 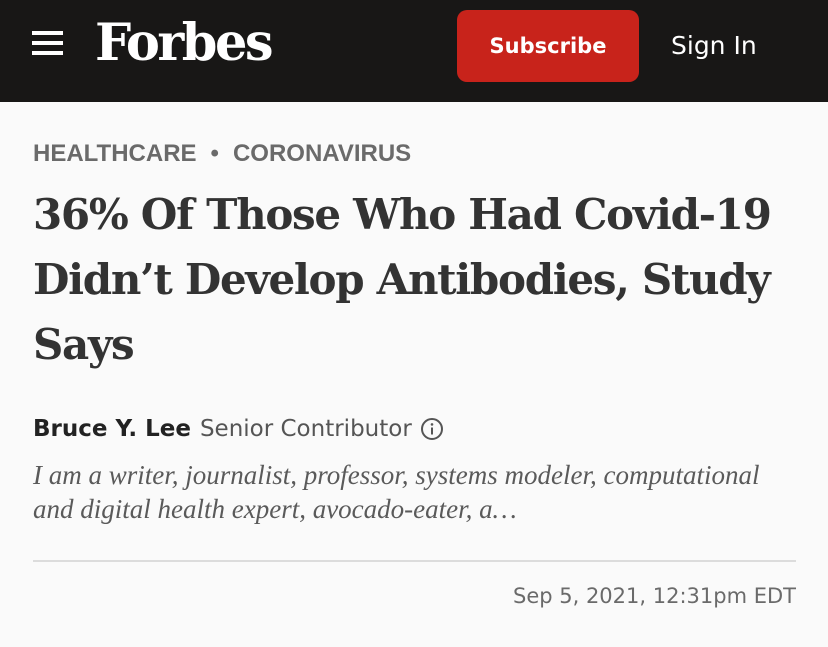 I want to click on author-role: Senior Contributor, so click(x=305, y=429).